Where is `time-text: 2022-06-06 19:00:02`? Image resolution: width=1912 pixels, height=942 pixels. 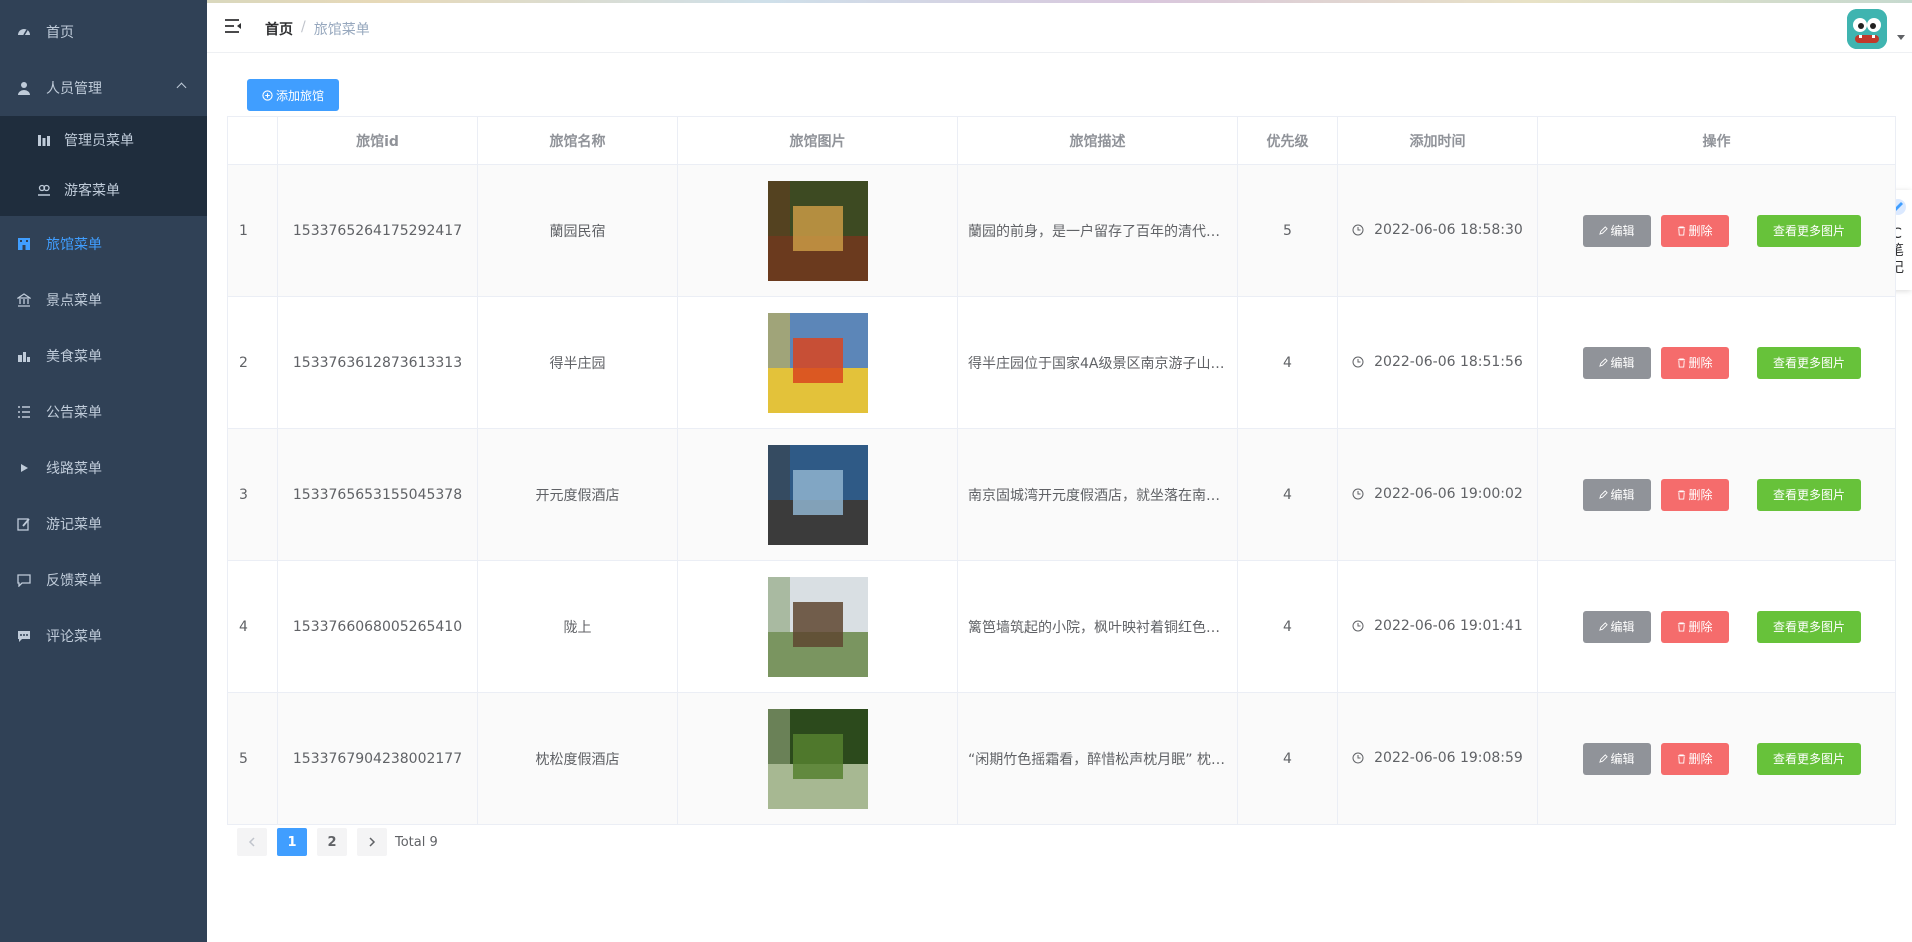 time-text: 2022-06-06 19:00:02 is located at coordinates (1448, 493).